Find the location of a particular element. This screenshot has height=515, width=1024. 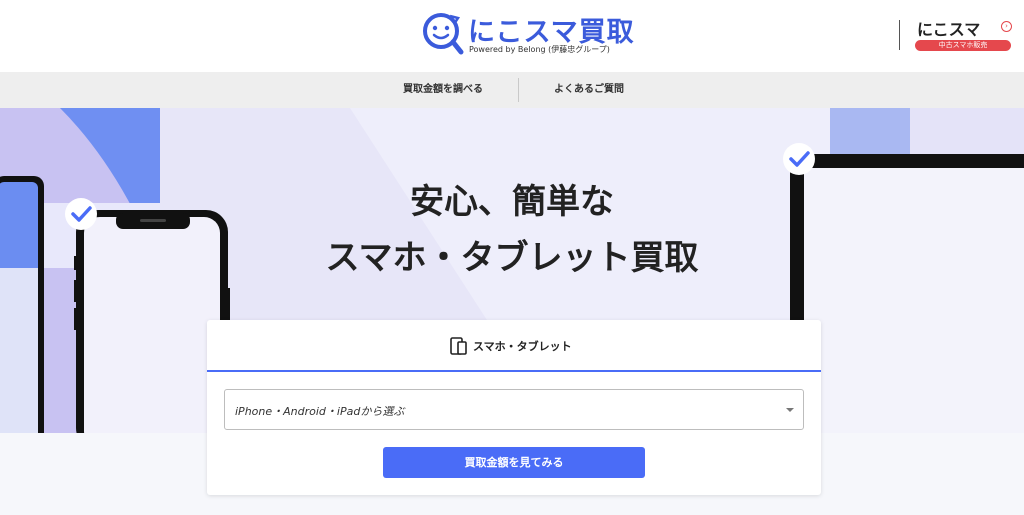

chevron-right-circle-icon: › is located at coordinates (1006, 26).